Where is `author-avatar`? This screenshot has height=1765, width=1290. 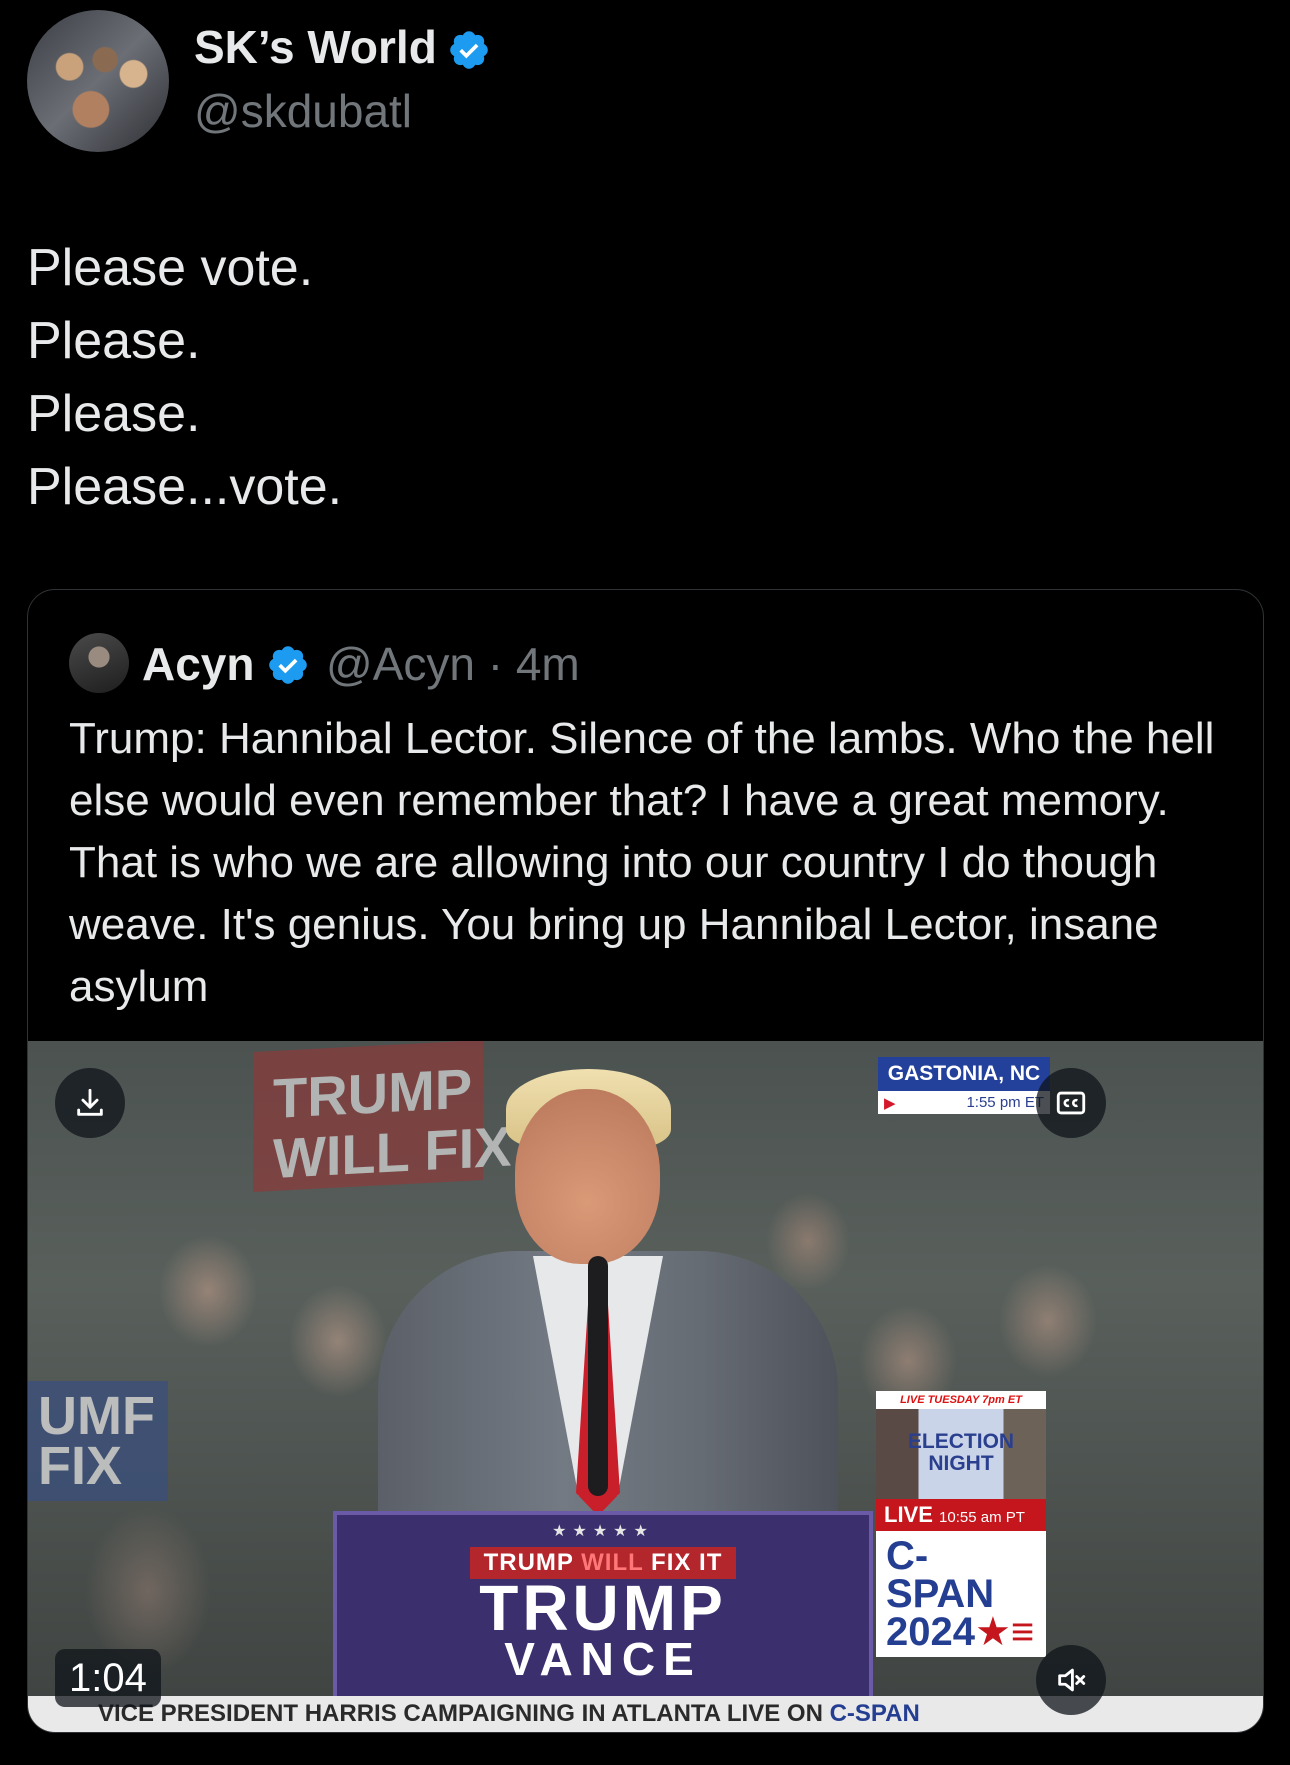 author-avatar is located at coordinates (98, 81).